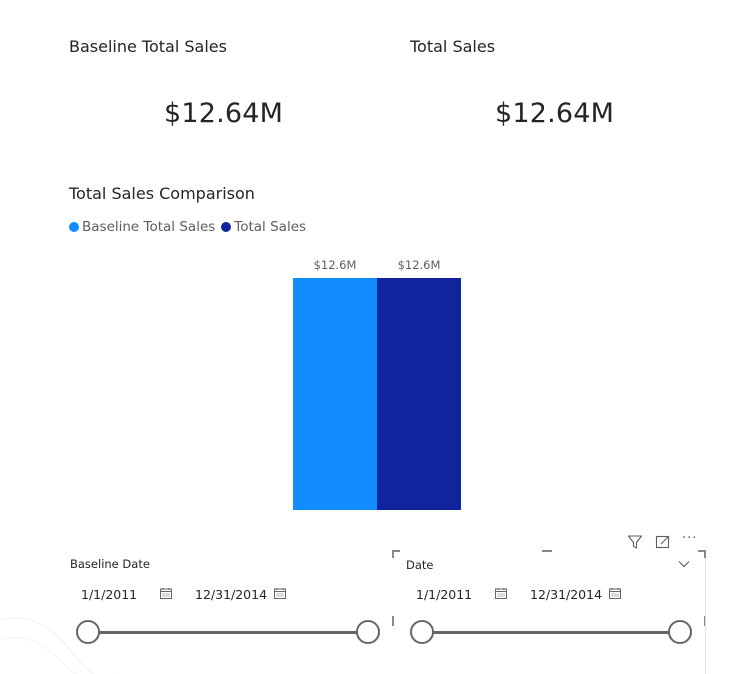 The image size is (746, 674). Describe the element at coordinates (549, 612) in the screenshot. I see `slicer-date: Date 1/1/2011 12/31/2014` at that location.